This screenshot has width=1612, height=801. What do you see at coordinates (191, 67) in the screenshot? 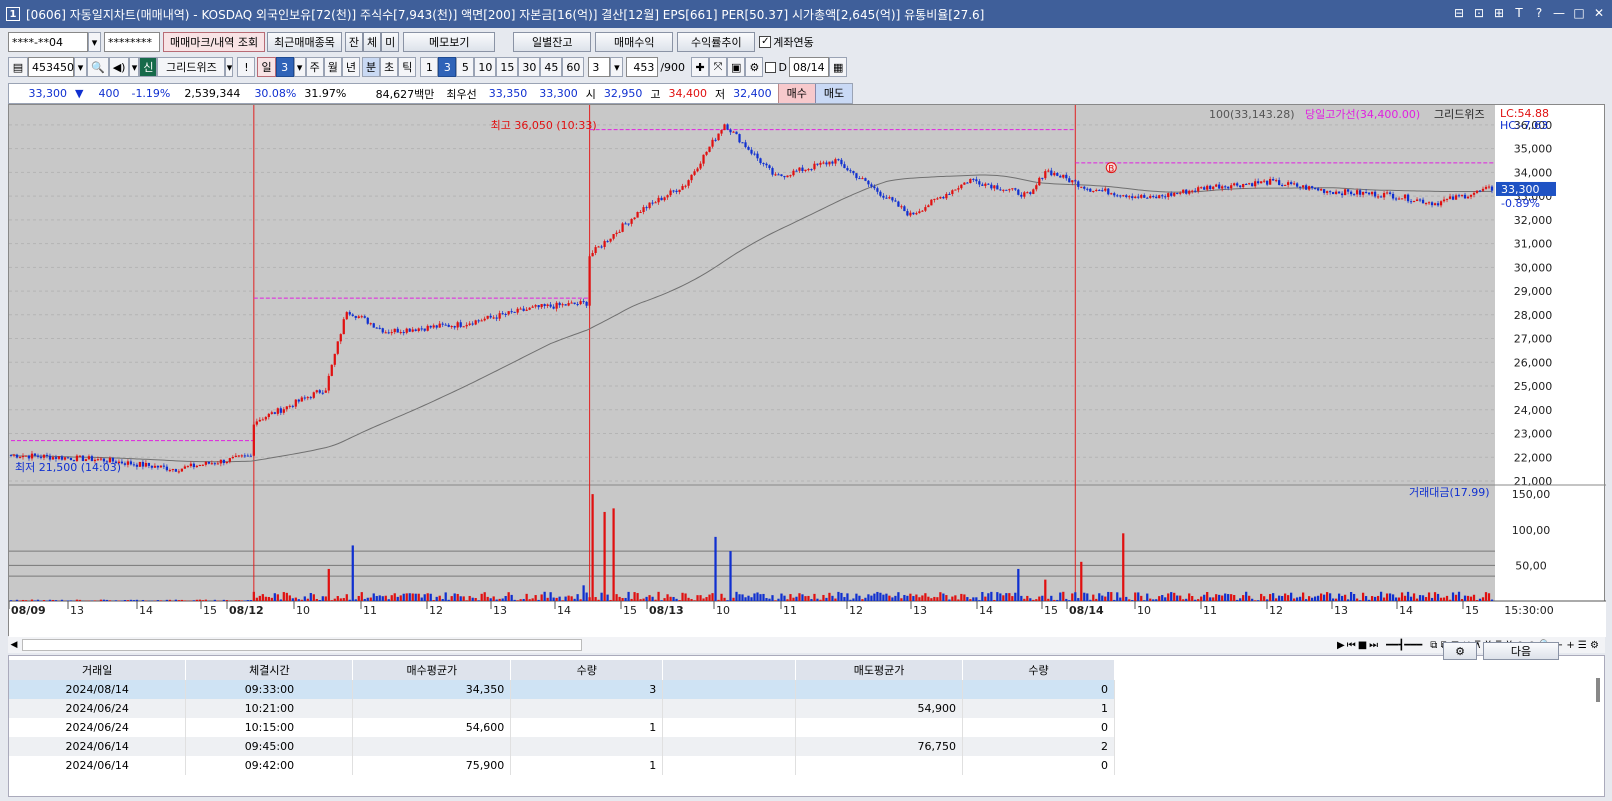
I see `grid-wizard-select: 그리드위즈` at bounding box center [191, 67].